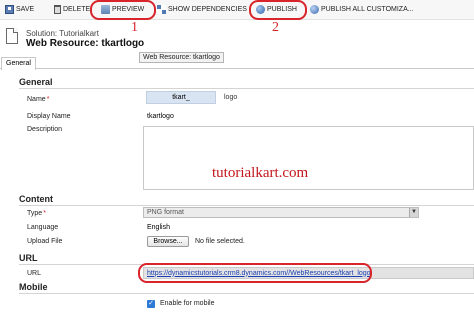 This screenshot has width=474, height=315. Describe the element at coordinates (165, 212) in the screenshot. I see `type-select-value: PNG format` at that location.